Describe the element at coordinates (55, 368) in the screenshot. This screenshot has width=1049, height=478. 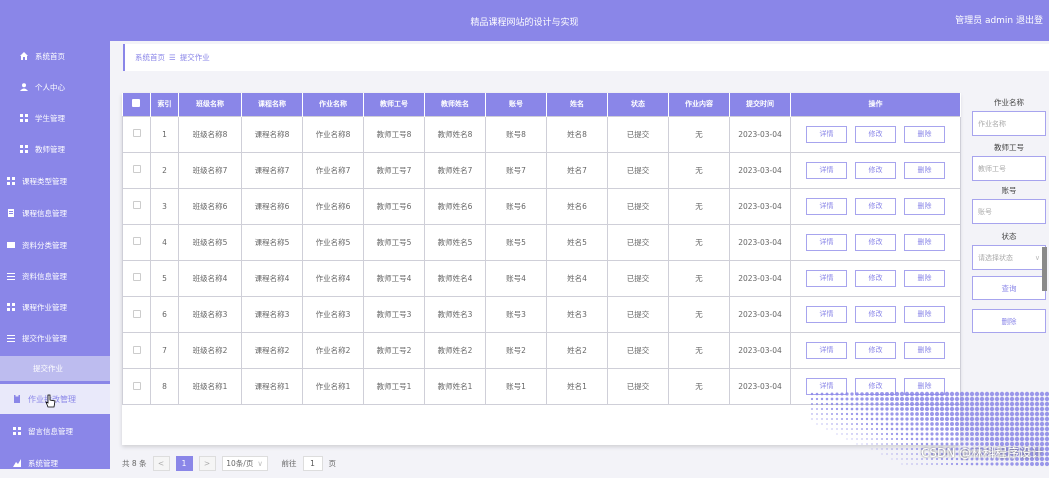
I see `sidebar-subitem-submit-homework: 提交作业` at that location.